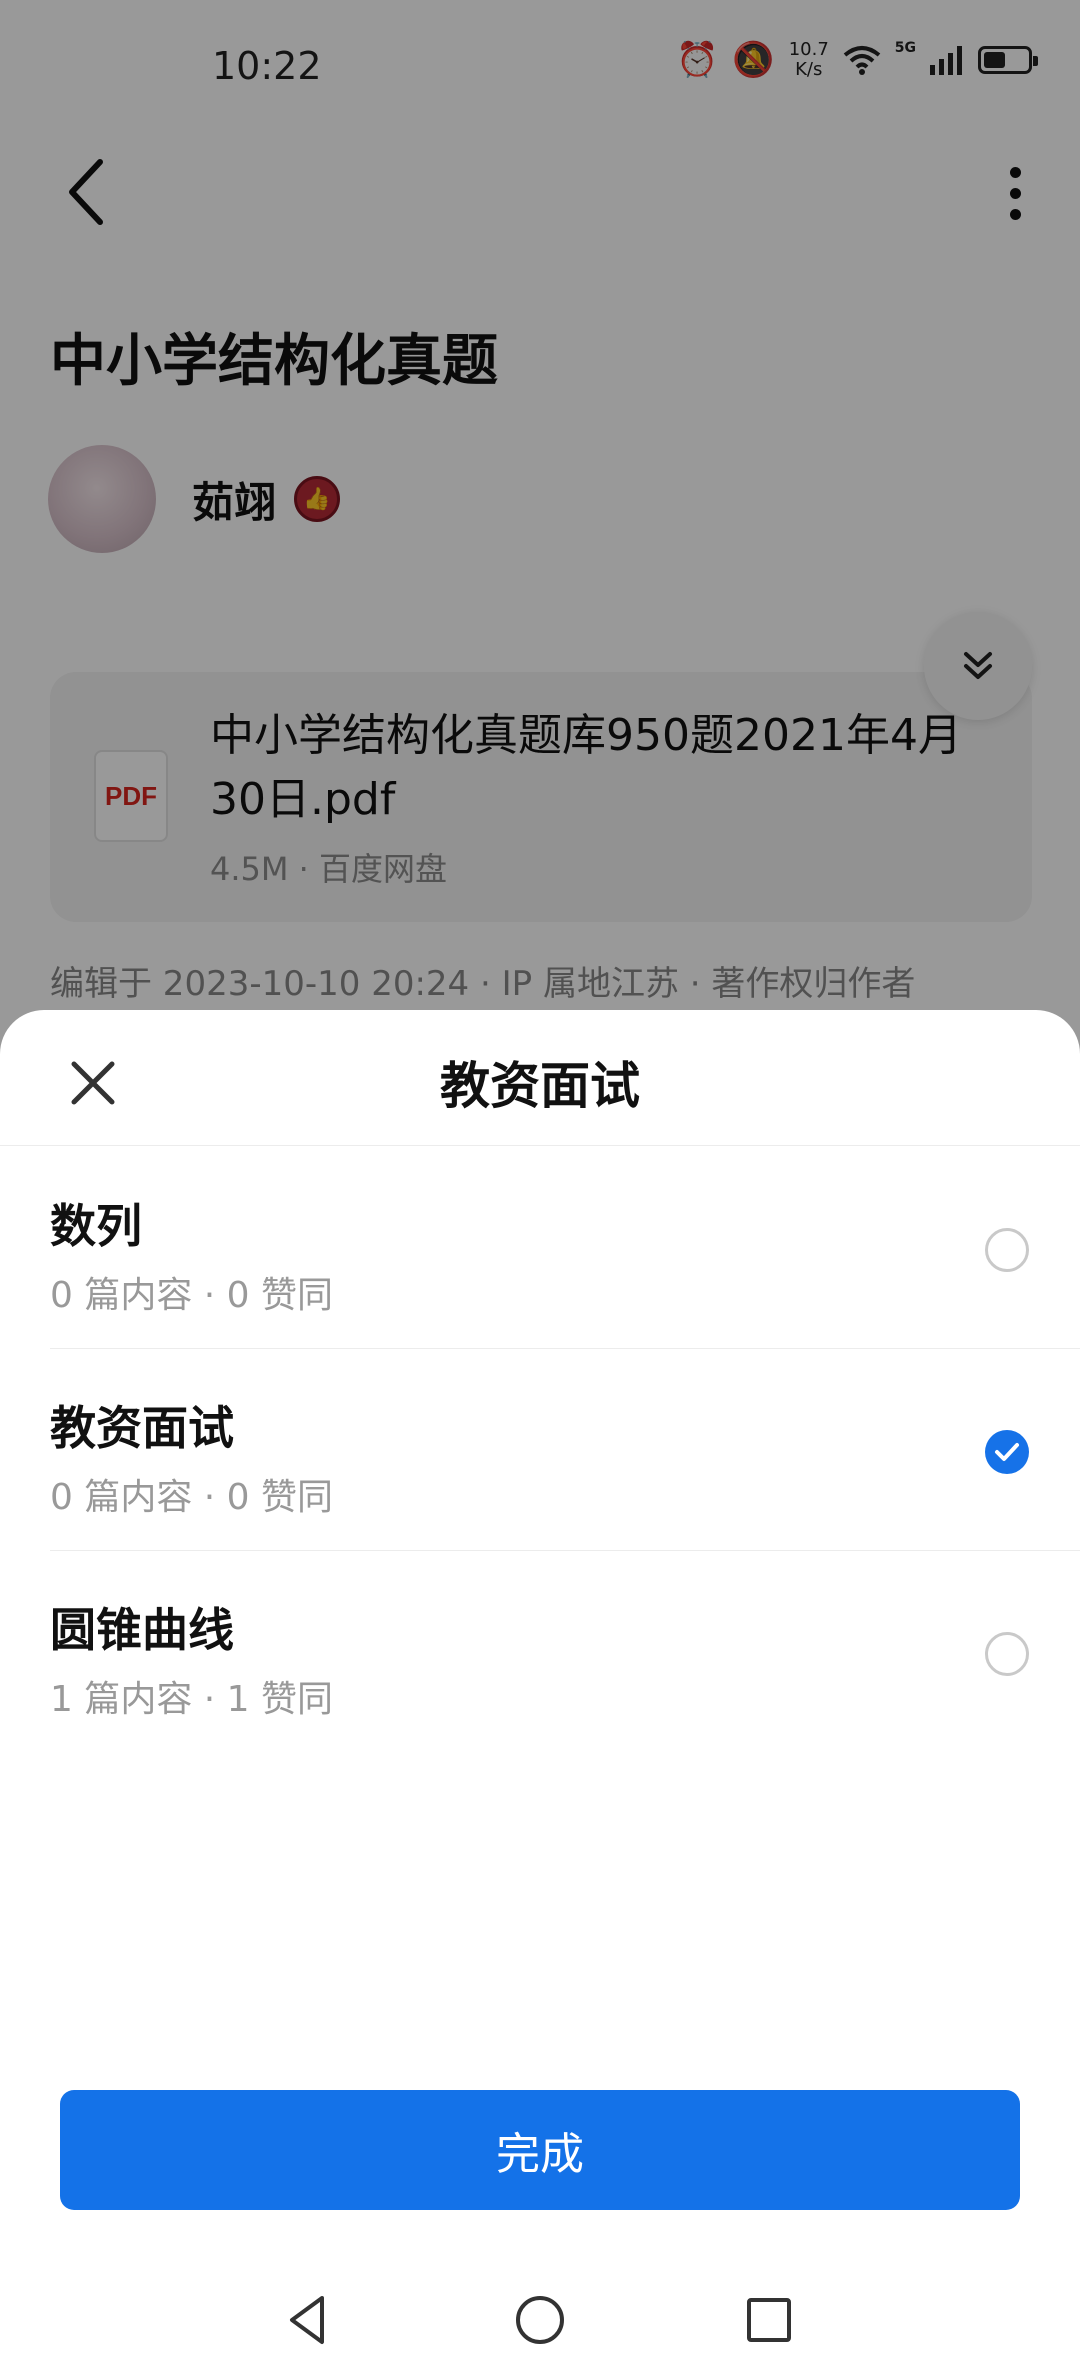  Describe the element at coordinates (565, 1449) in the screenshot. I see `list-item: 教资面试 0 篇内容 · 0 赞同` at that location.